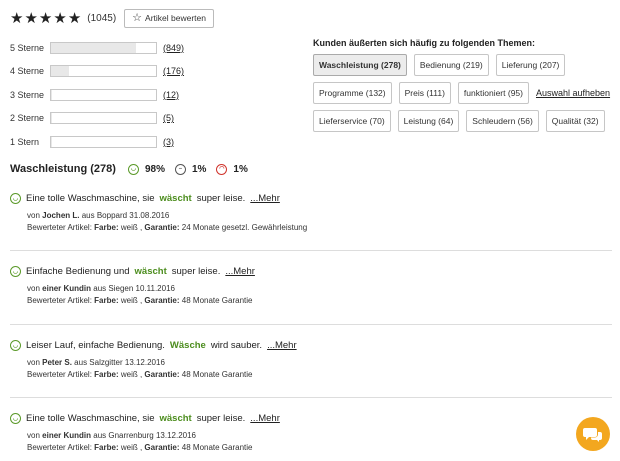  Describe the element at coordinates (240, 169) in the screenshot. I see `negative-percentage: 1%` at that location.